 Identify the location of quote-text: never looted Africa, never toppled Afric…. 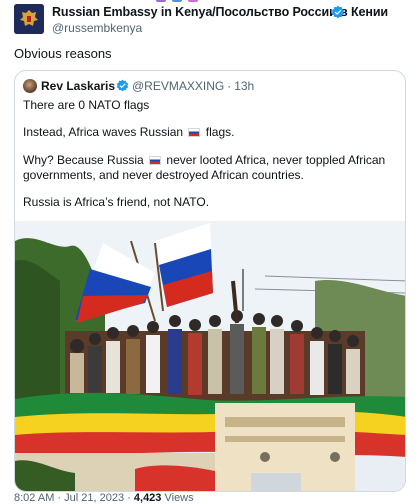
(276, 160).